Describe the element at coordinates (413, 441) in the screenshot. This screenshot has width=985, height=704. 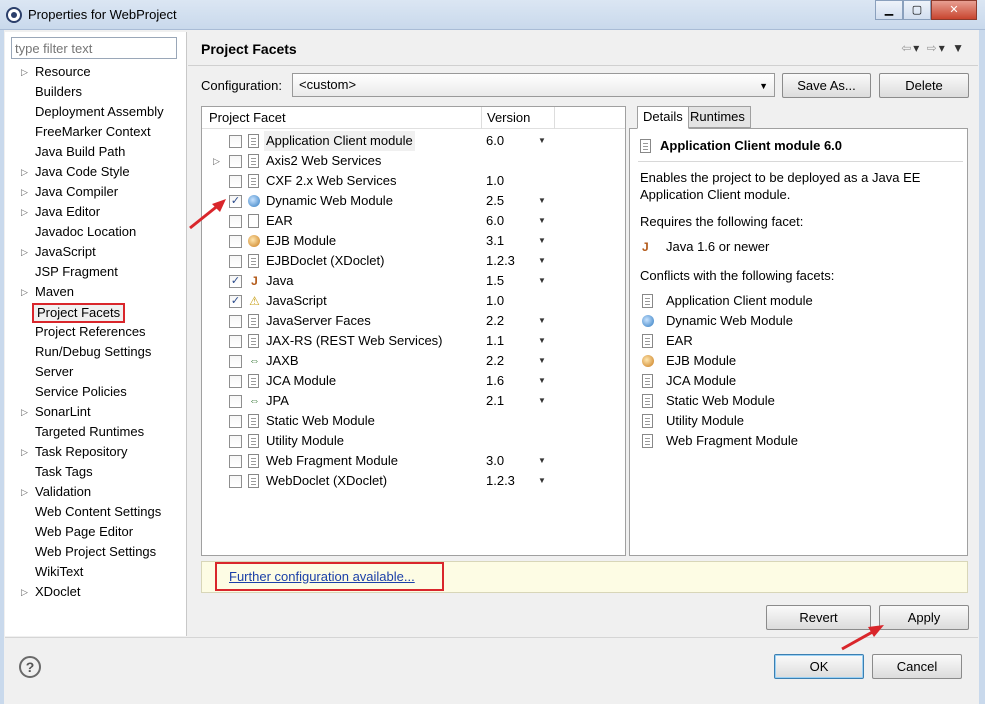
I see `facet-row: Utility Module` at that location.